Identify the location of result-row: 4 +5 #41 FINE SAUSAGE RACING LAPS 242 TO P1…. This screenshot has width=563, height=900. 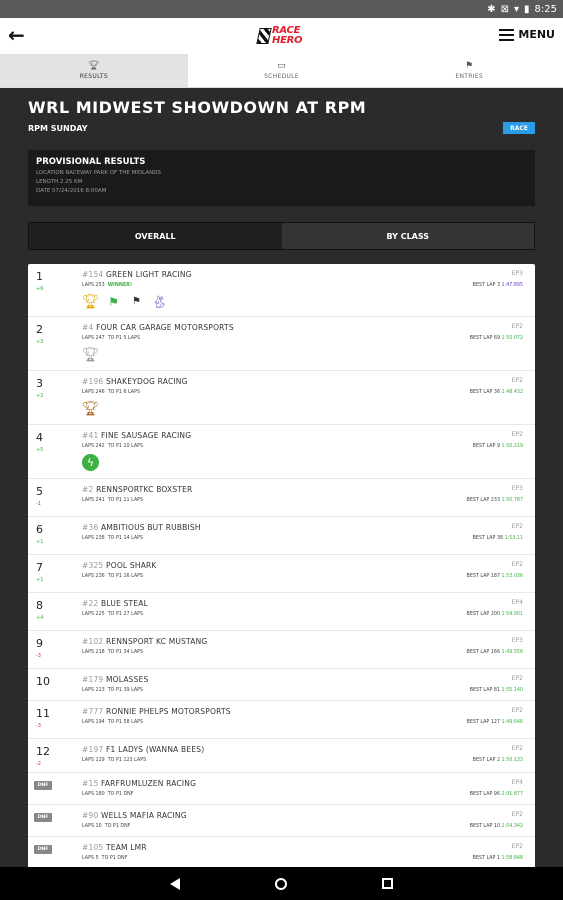
(281, 452).